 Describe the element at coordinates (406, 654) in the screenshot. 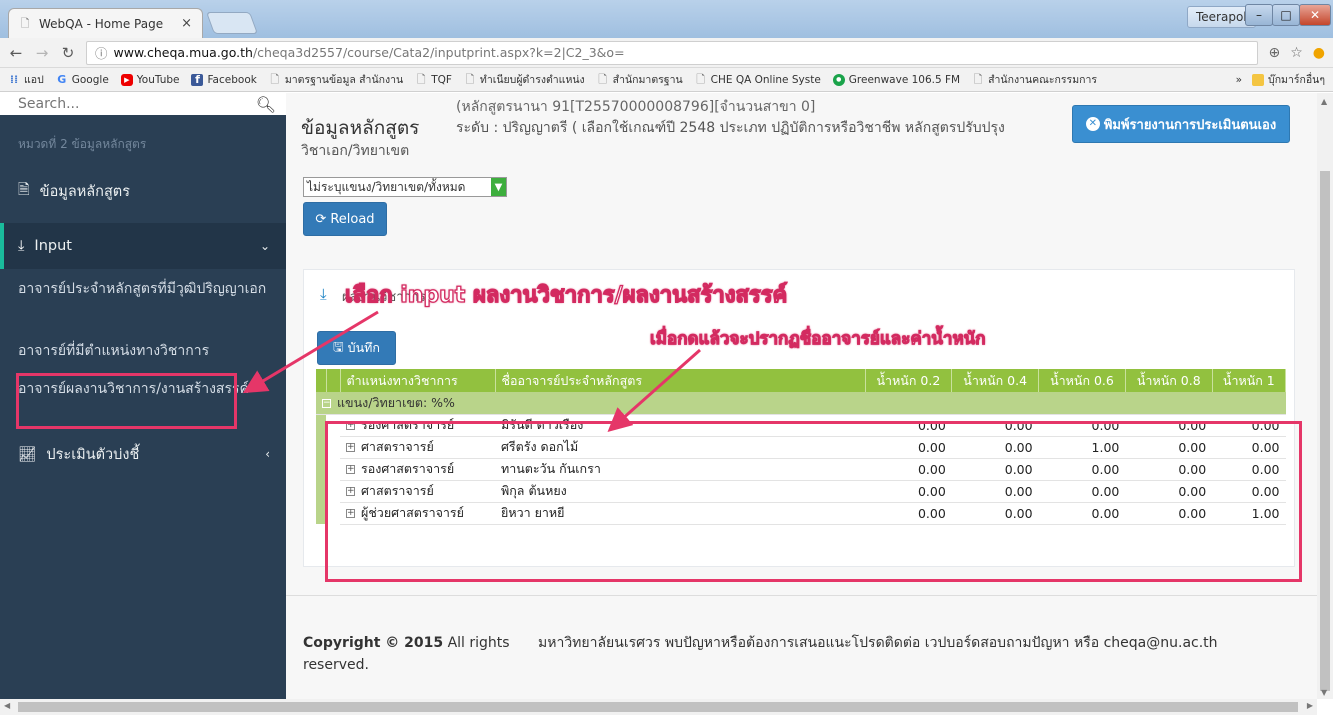

I see `copyright-text: Copyright © 2015 All rights reserved.` at that location.